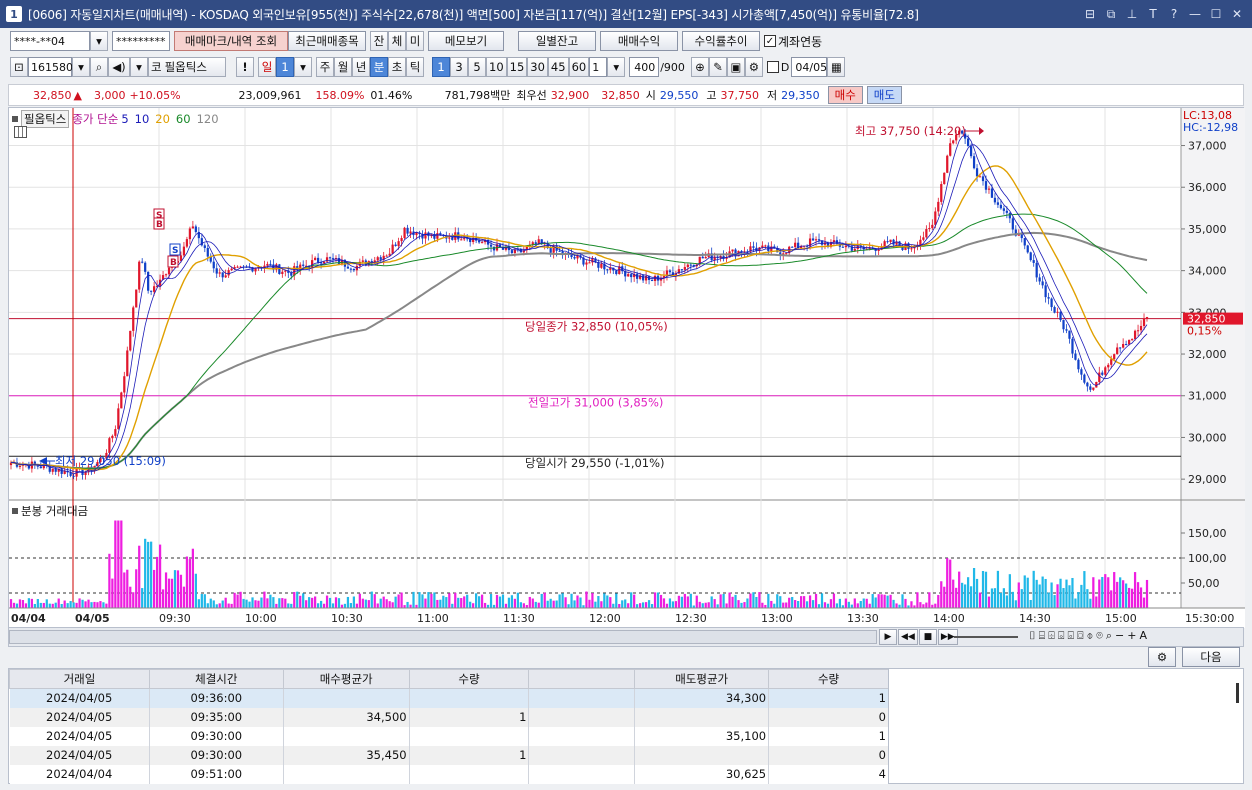 This screenshot has height=790, width=1252. What do you see at coordinates (699, 67) in the screenshot?
I see `indicator-icon: ⊕` at bounding box center [699, 67].